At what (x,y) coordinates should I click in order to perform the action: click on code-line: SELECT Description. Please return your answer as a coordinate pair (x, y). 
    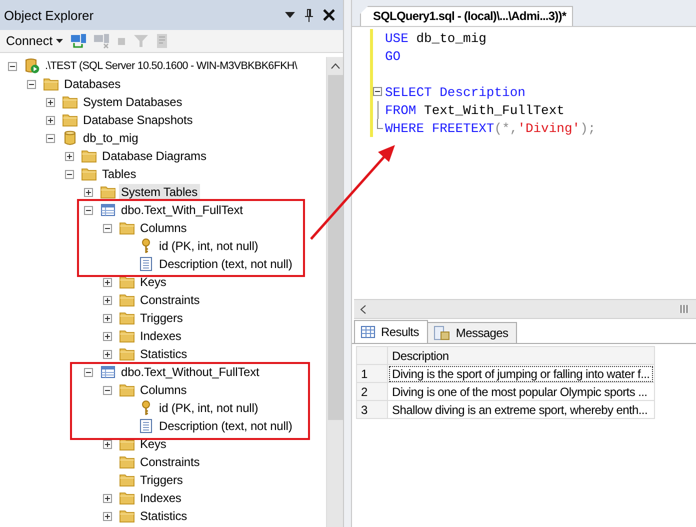
    Looking at the image, I should click on (455, 92).